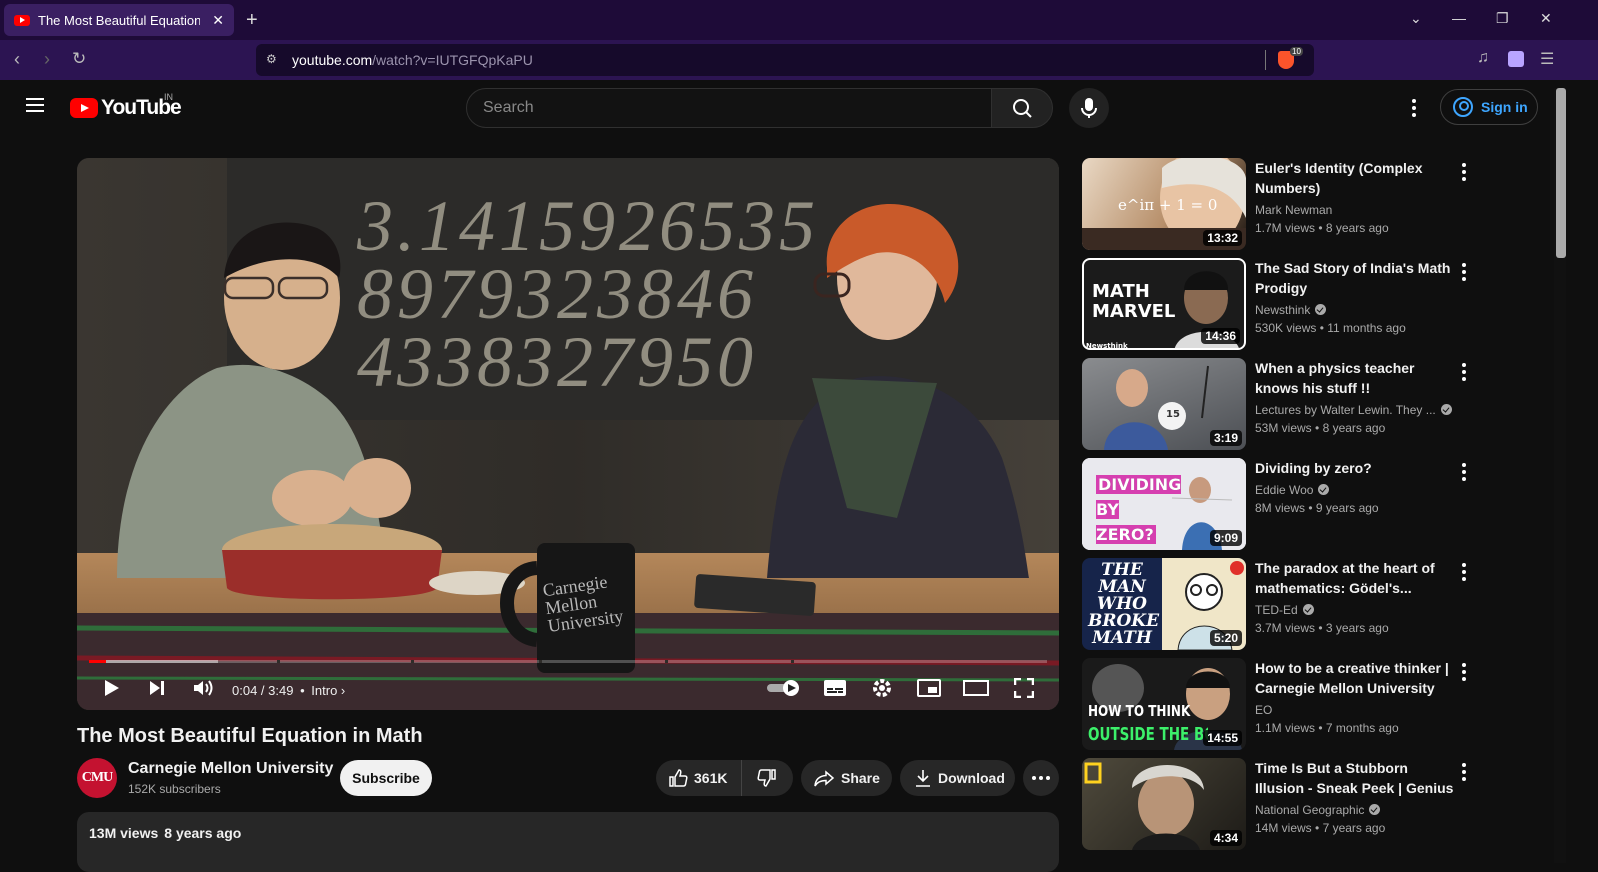 The image size is (1598, 872). Describe the element at coordinates (386, 778) in the screenshot. I see `subscribe-button: Subscribe` at that location.